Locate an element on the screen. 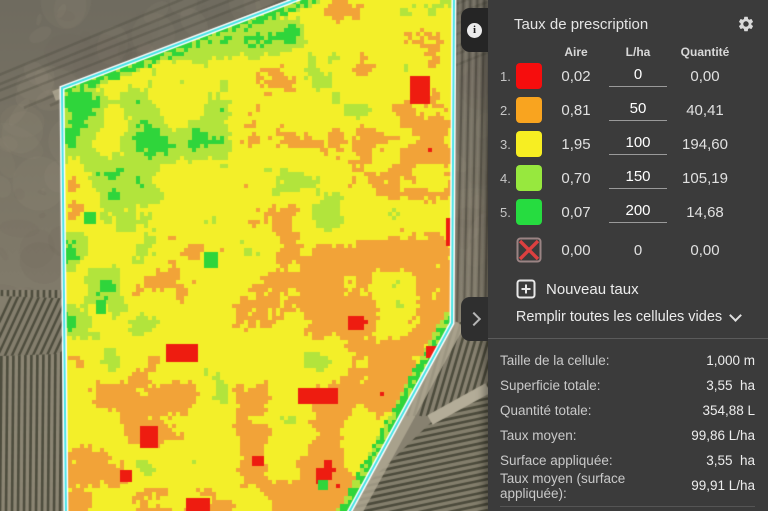 Image resolution: width=768 pixels, height=511 pixels. rate-row: 5. 0,07 14,68 is located at coordinates (628, 212).